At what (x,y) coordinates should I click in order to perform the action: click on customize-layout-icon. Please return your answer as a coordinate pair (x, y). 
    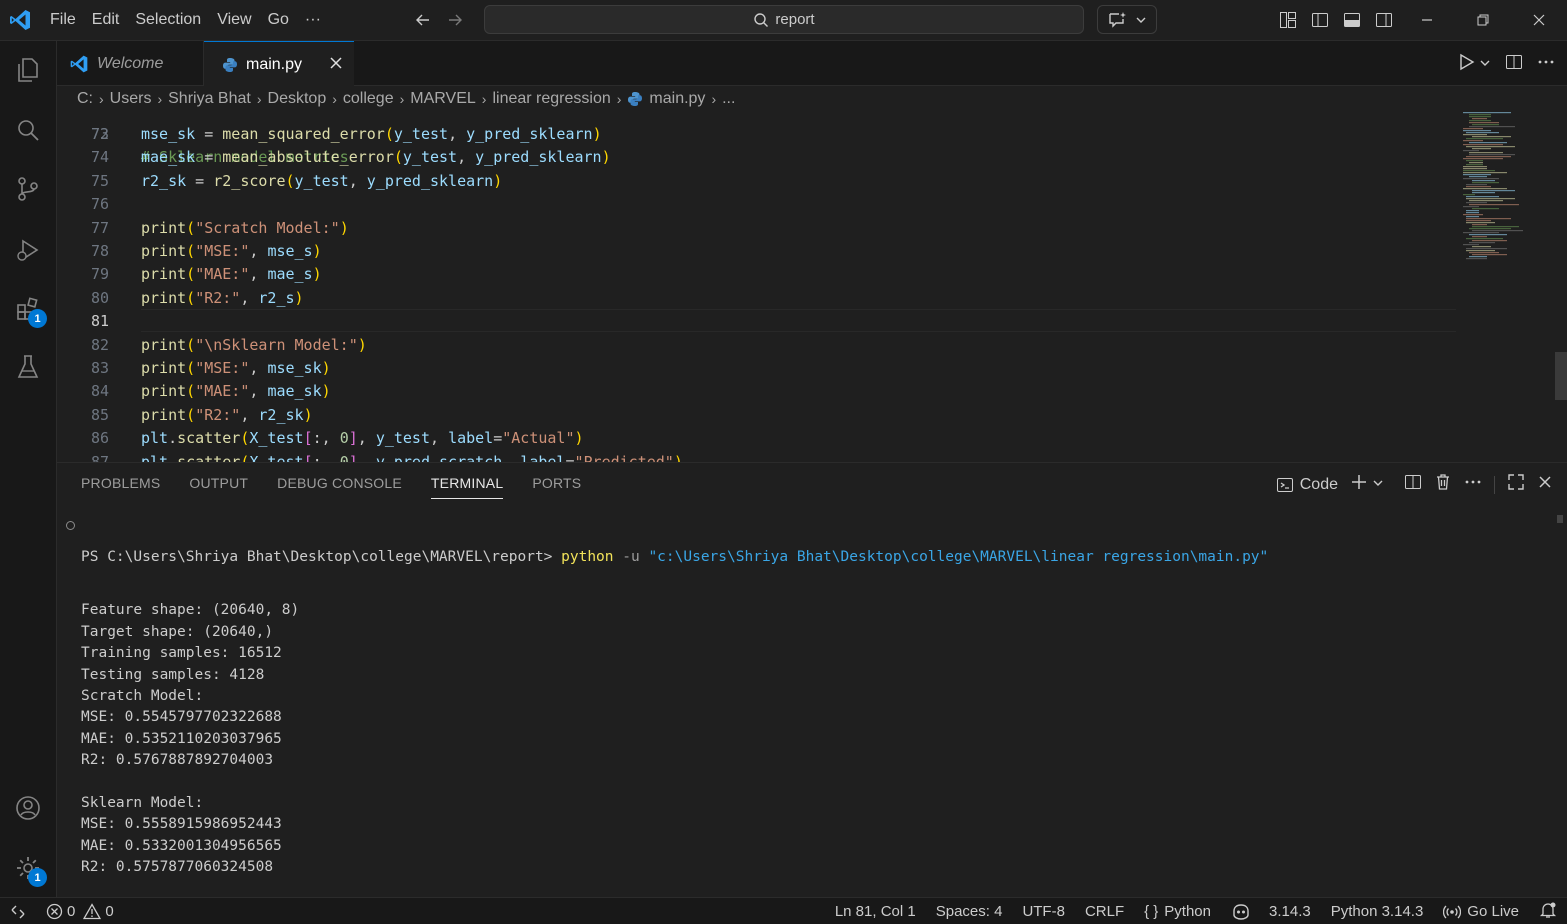
    Looking at the image, I should click on (1288, 20).